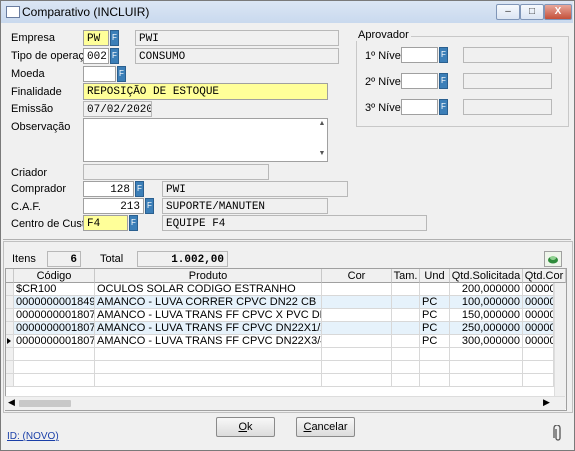 The height and width of the screenshot is (451, 575). What do you see at coordinates (558, 433) in the screenshot?
I see `paperclip-icon` at bounding box center [558, 433].